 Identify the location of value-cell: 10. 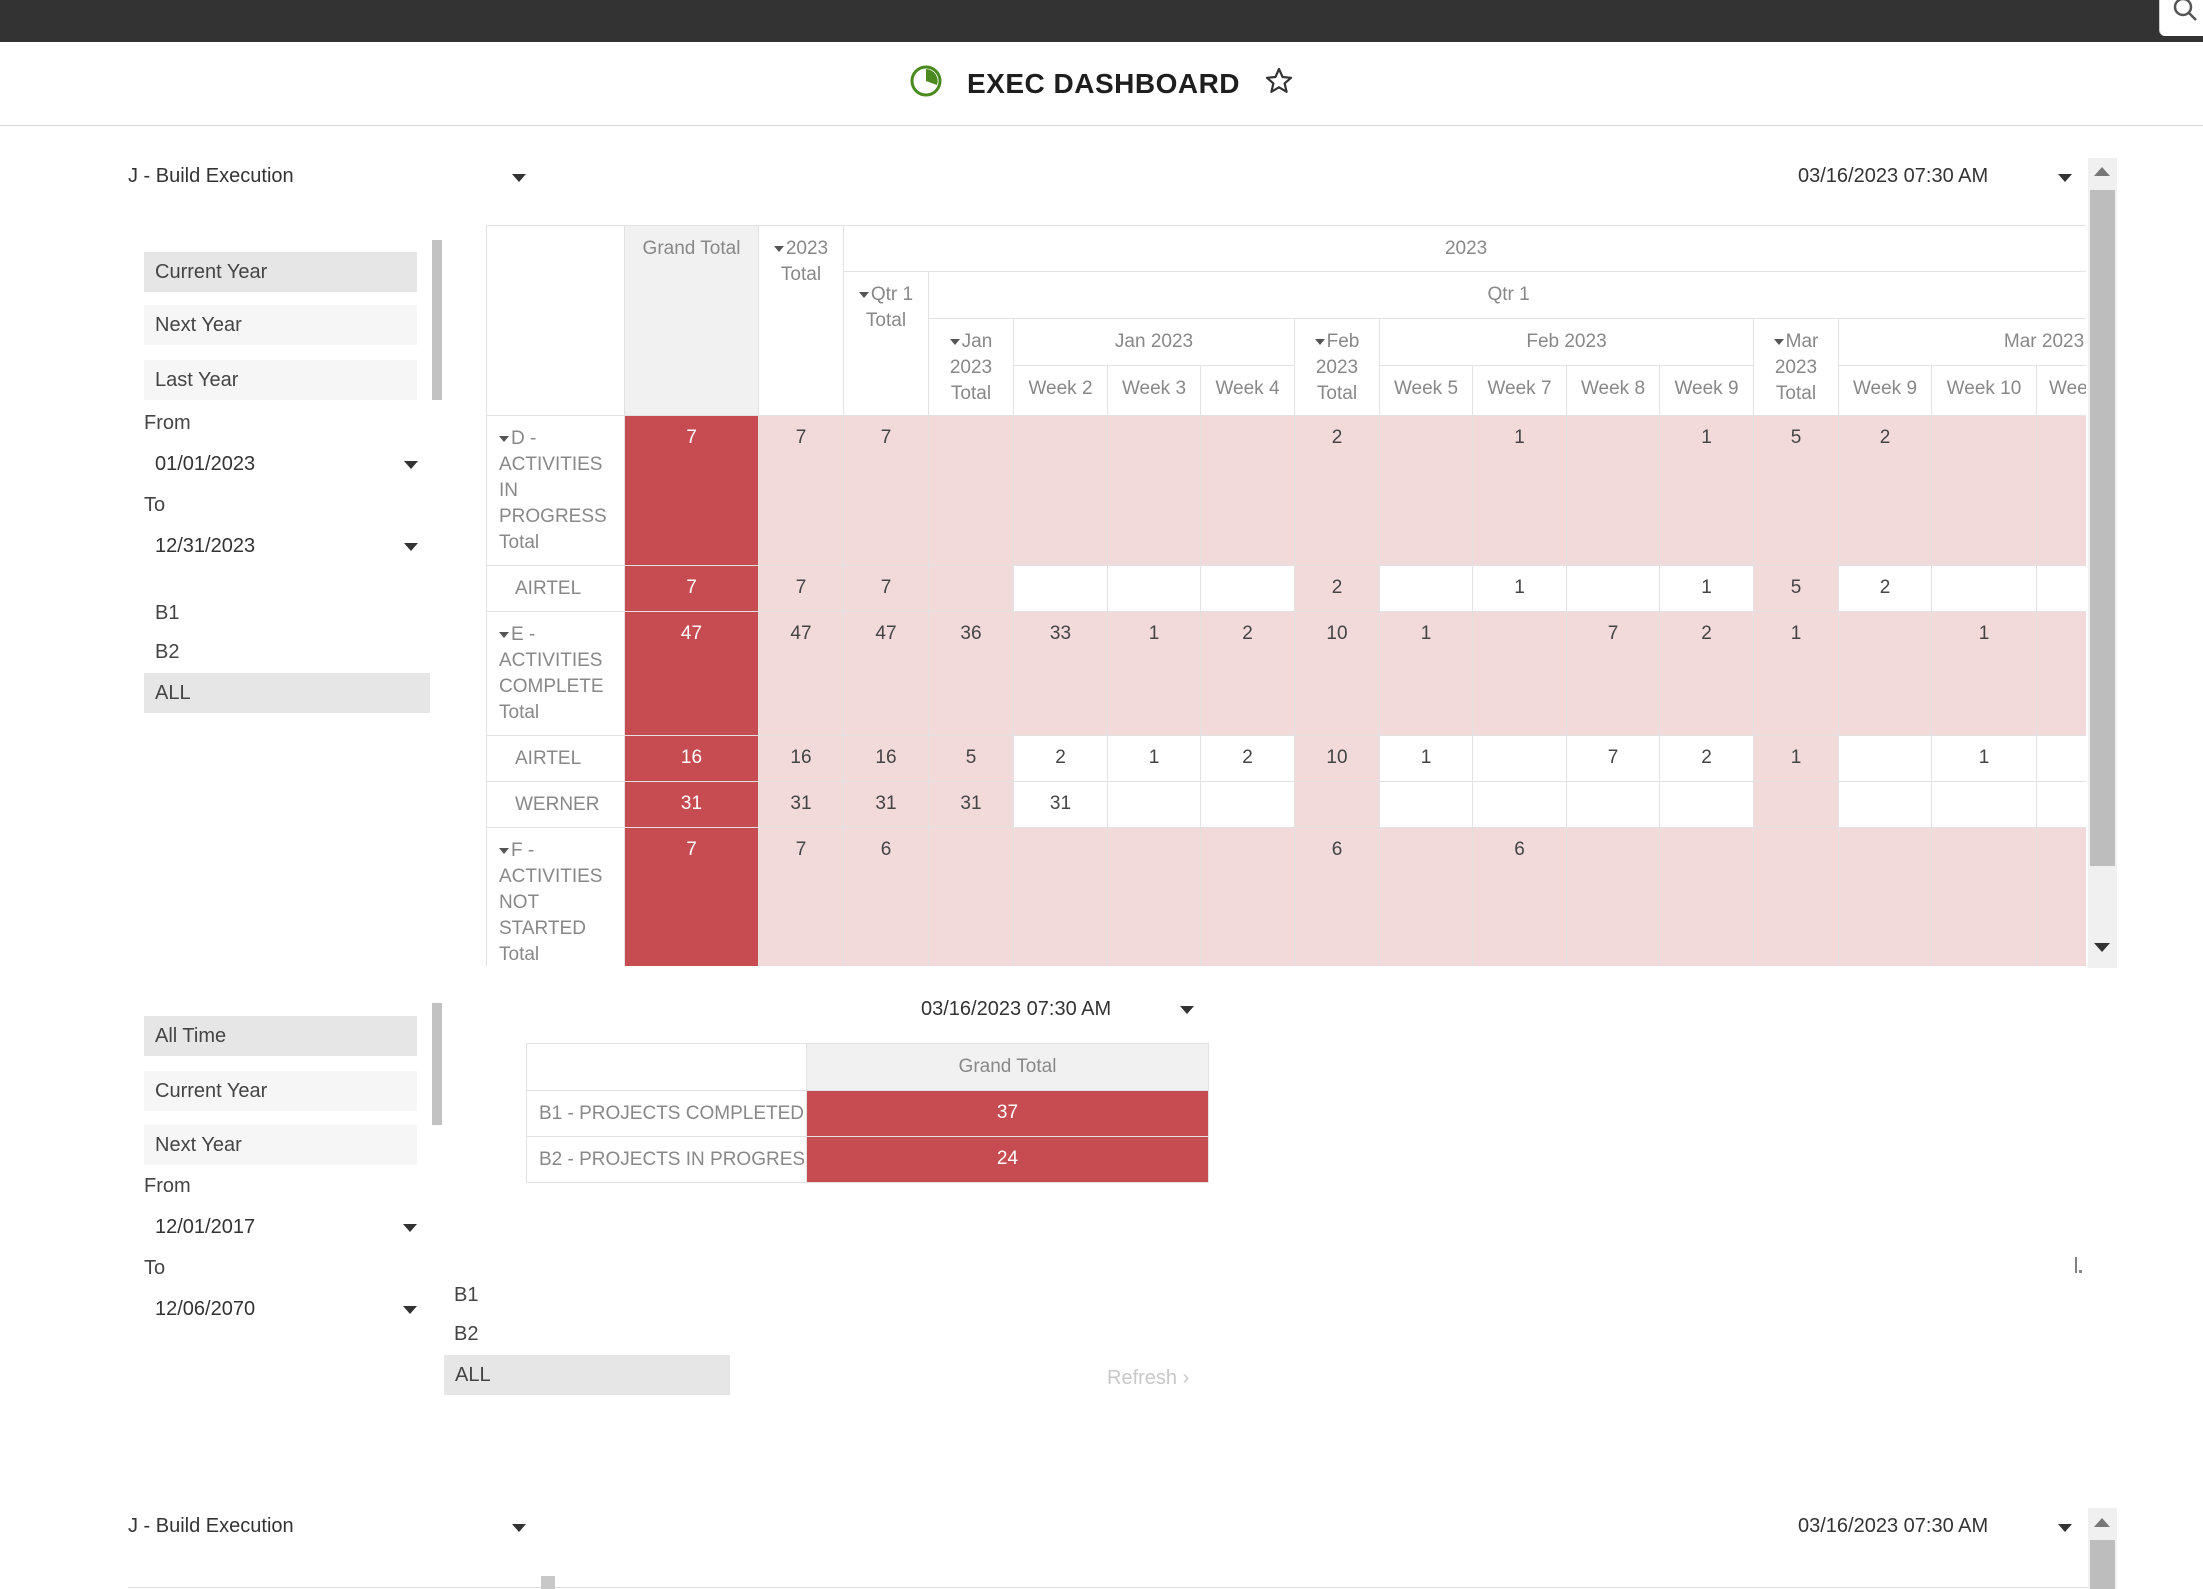
(1337, 758).